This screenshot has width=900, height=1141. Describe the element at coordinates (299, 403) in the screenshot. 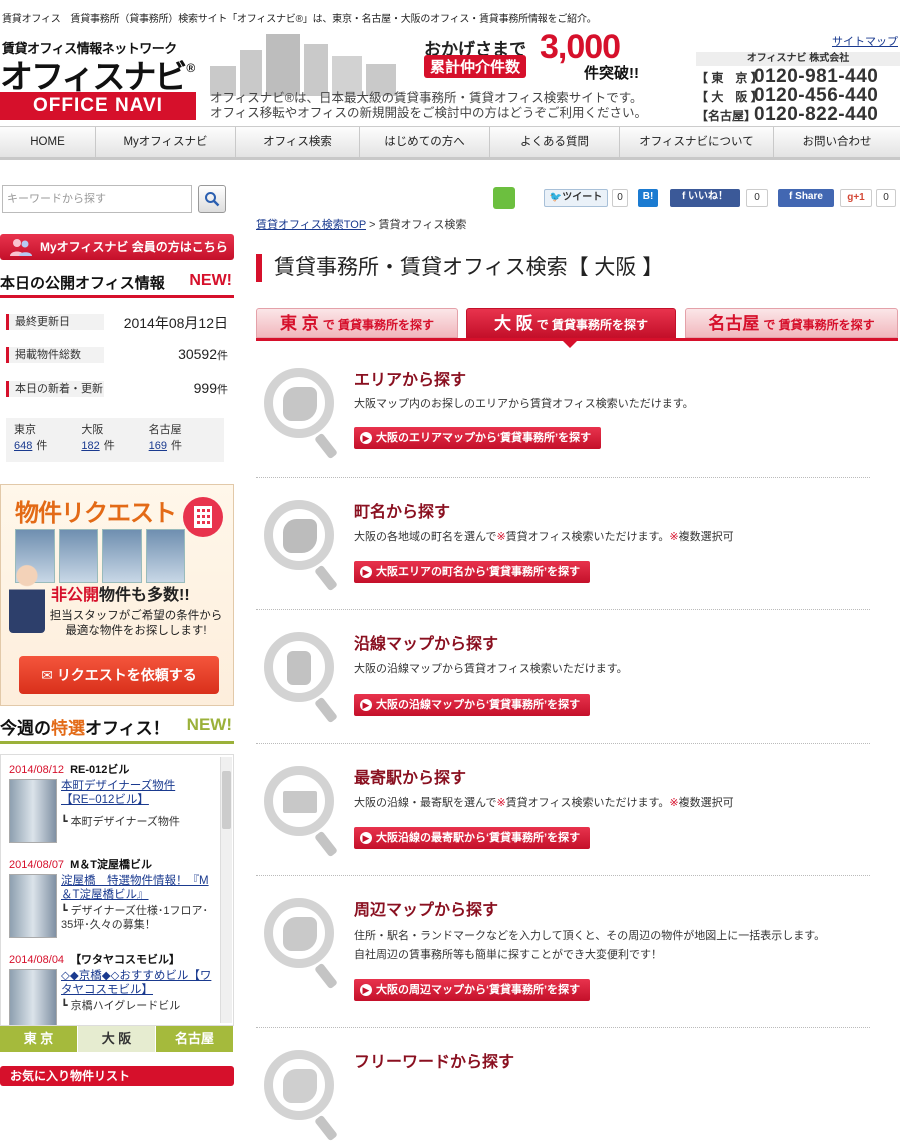

I see `area-map-magnifier-icon` at that location.